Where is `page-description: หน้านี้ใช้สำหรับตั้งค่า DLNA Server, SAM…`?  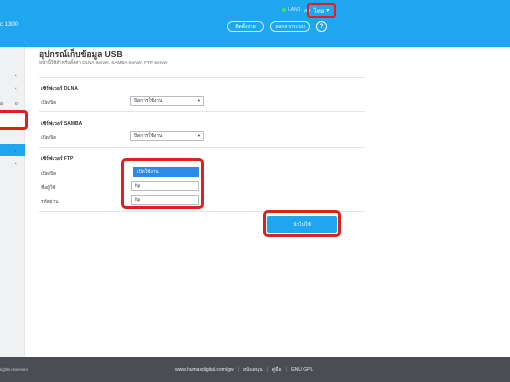 page-description: หน้านี้ใช้สำหรับตั้งค่า DLNA Server, SAM… is located at coordinates (104, 62).